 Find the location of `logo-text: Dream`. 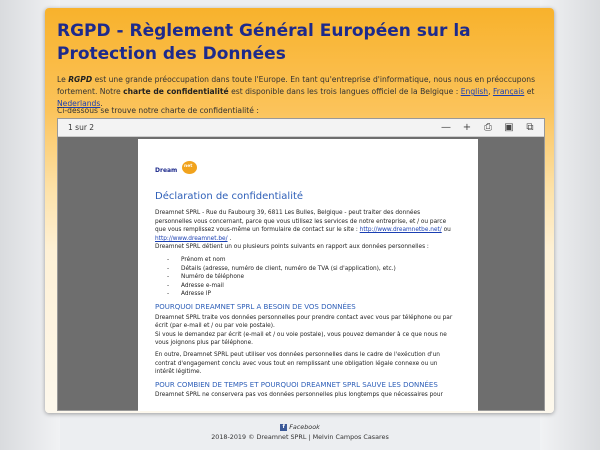

logo-text: Dream is located at coordinates (166, 170).